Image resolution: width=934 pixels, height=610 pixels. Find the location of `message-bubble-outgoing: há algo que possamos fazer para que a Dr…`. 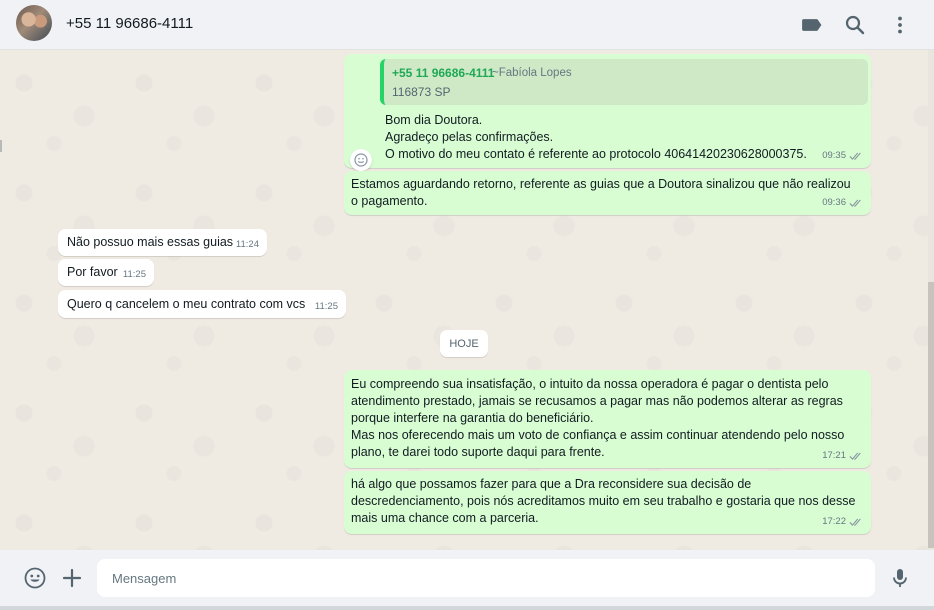

message-bubble-outgoing: há algo que possamos fazer para que a Dr… is located at coordinates (607, 502).